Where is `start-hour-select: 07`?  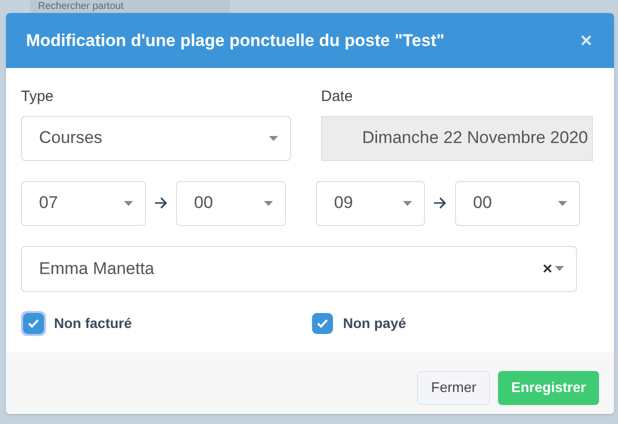 start-hour-select: 07 is located at coordinates (83, 203).